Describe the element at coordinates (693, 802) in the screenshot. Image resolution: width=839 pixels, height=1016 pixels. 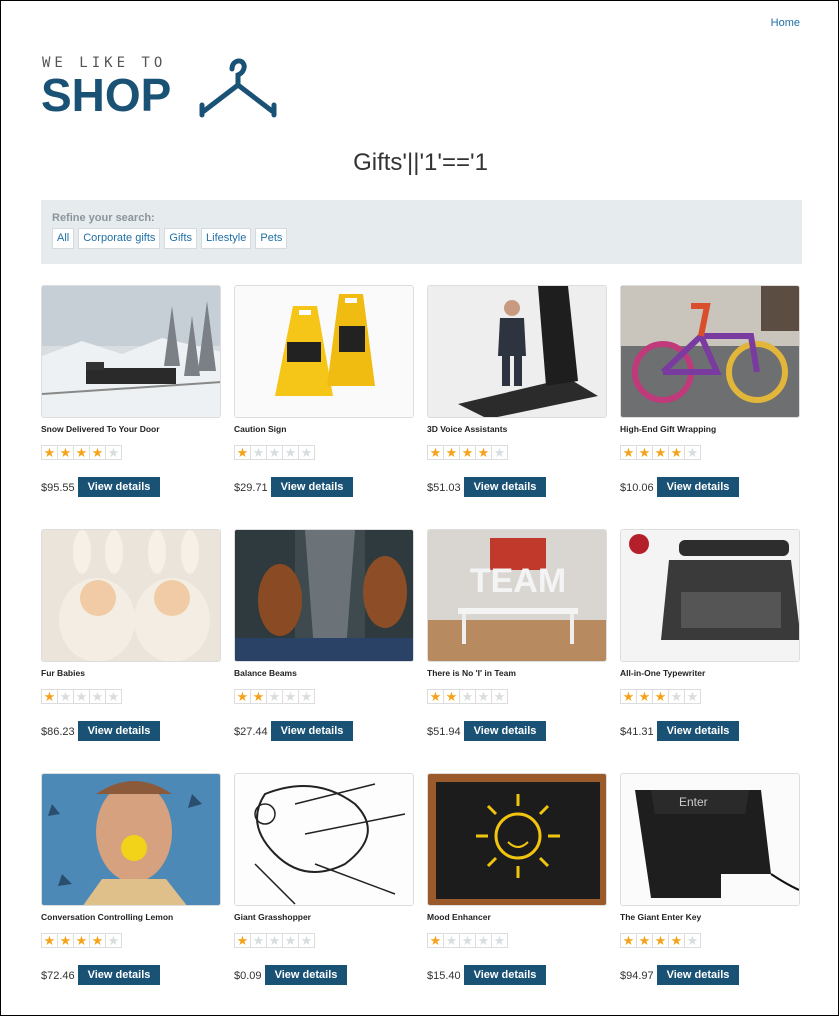
I see `svg-text: Enter` at that location.